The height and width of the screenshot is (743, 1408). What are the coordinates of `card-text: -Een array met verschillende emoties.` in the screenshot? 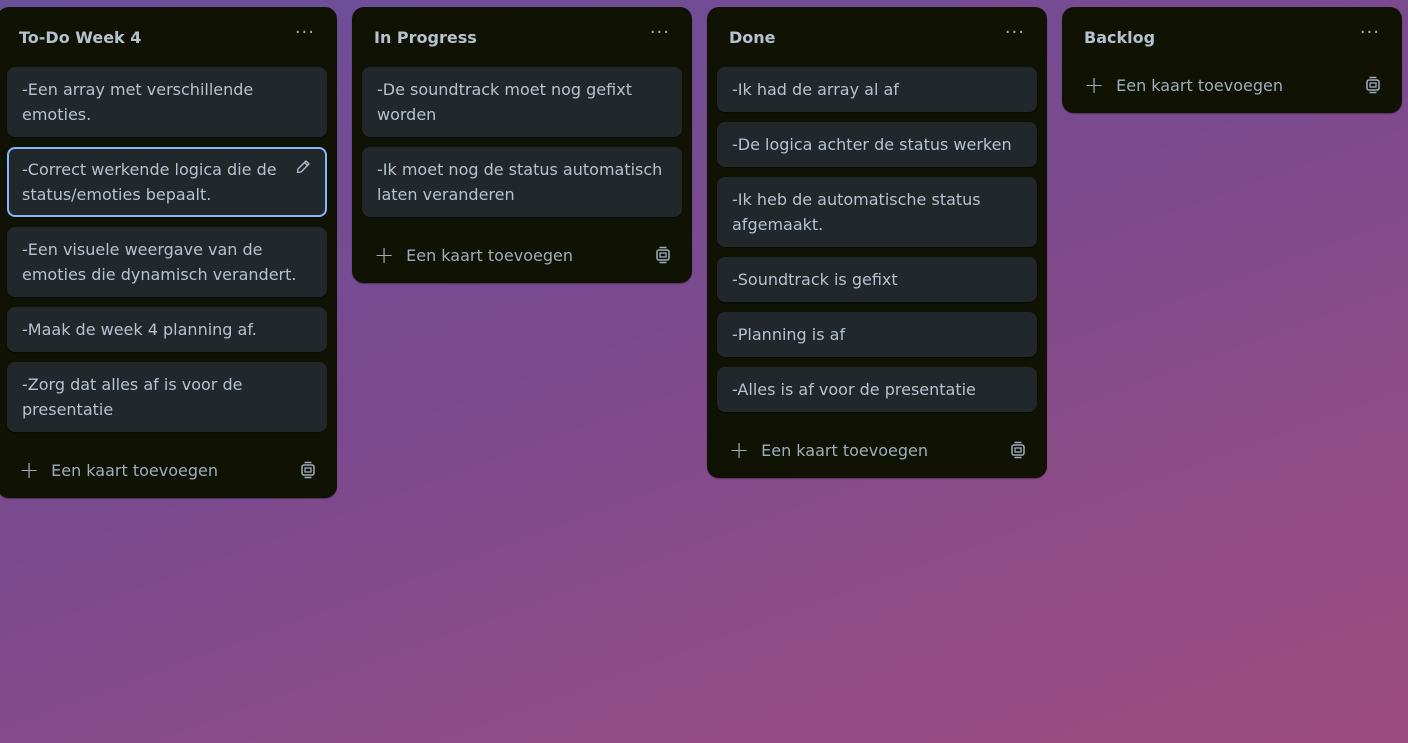 It's located at (138, 102).